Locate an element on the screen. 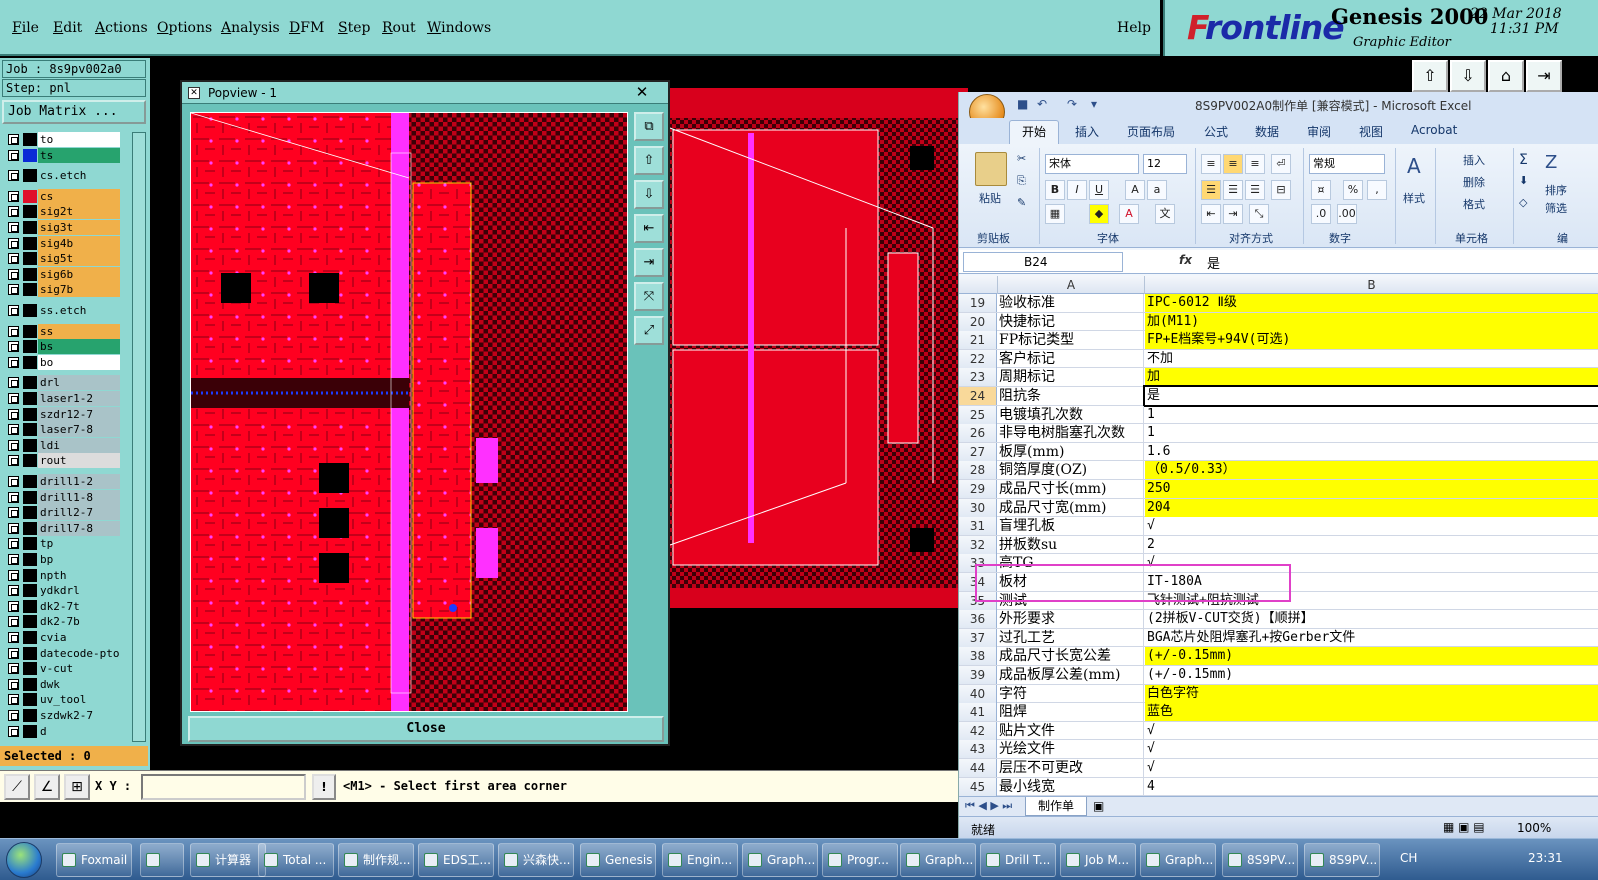 This screenshot has width=1598, height=880. zoom-in-icon: ⤧ is located at coordinates (649, 296).